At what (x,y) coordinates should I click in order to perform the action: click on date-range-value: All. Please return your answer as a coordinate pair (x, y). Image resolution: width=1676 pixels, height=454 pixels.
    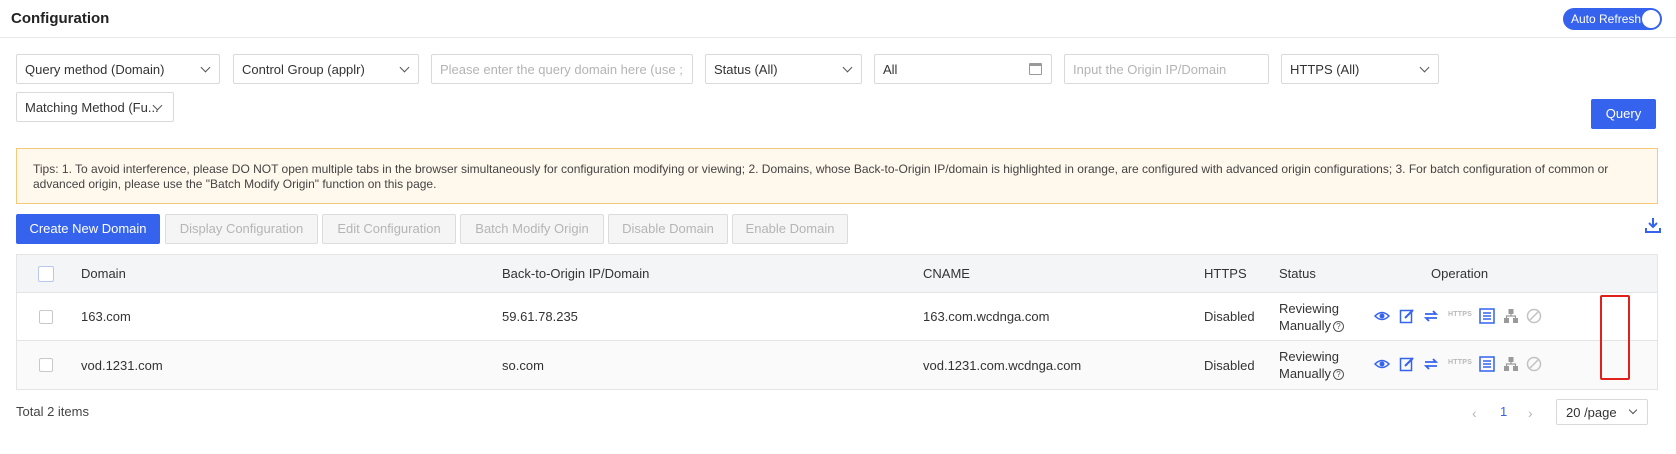
    Looking at the image, I should click on (890, 69).